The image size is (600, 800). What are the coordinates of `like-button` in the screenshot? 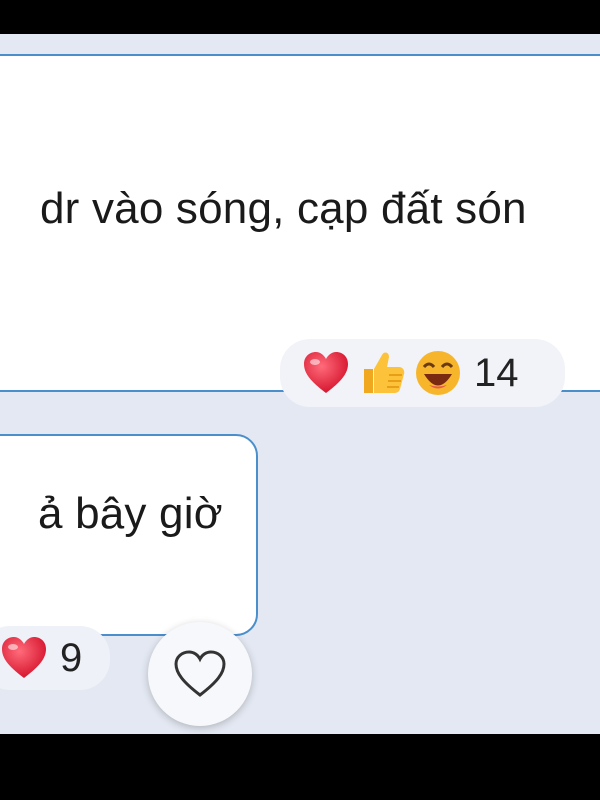 It's located at (200, 674).